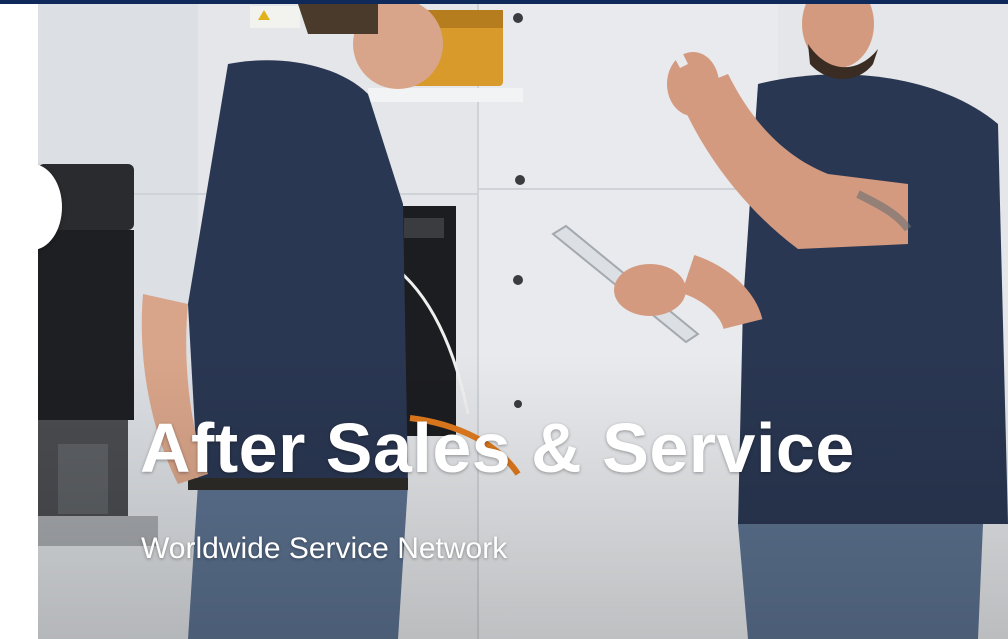 The height and width of the screenshot is (639, 1008). Describe the element at coordinates (19, 321) in the screenshot. I see `page-left-margin` at that location.